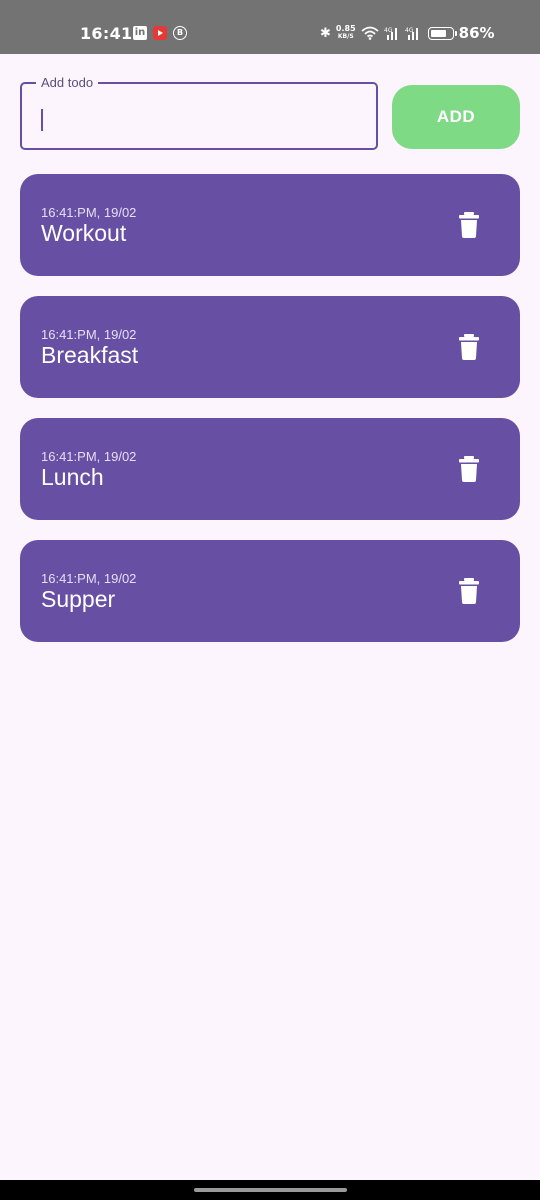 The width and height of the screenshot is (540, 1200). I want to click on system-icons: ✱ 0.85 KB/S 4G 4G 86%, so click(407, 33).